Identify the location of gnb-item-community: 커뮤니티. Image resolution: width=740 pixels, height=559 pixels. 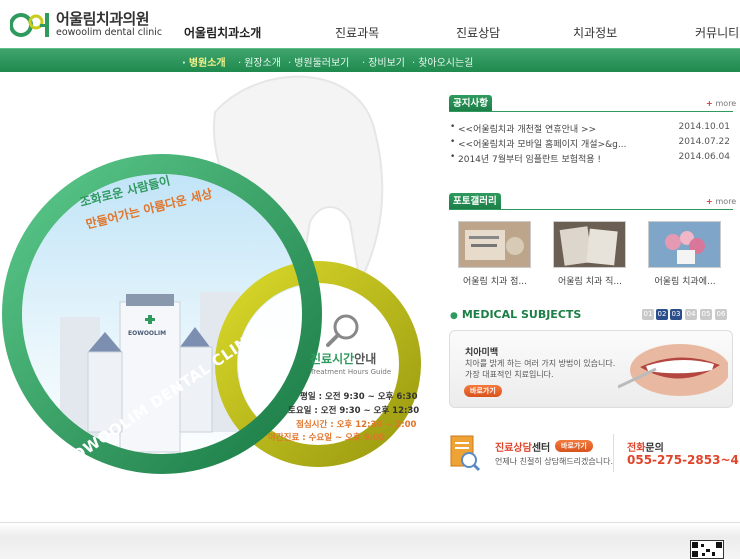
(717, 32).